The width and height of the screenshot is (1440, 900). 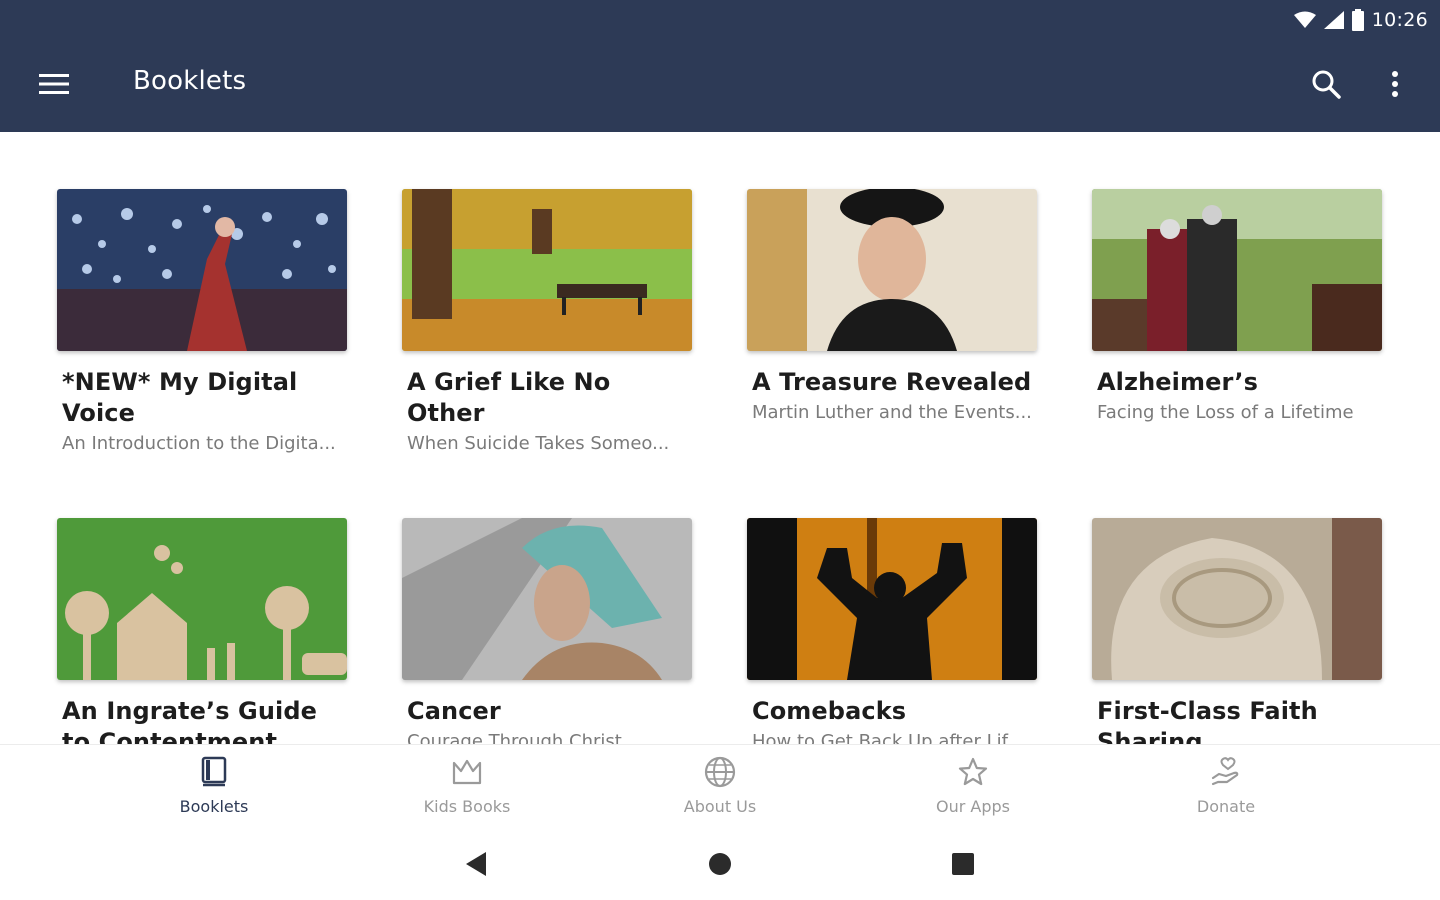 I want to click on booklet-card: First-Class Faith Sharing, so click(x=1237, y=631).